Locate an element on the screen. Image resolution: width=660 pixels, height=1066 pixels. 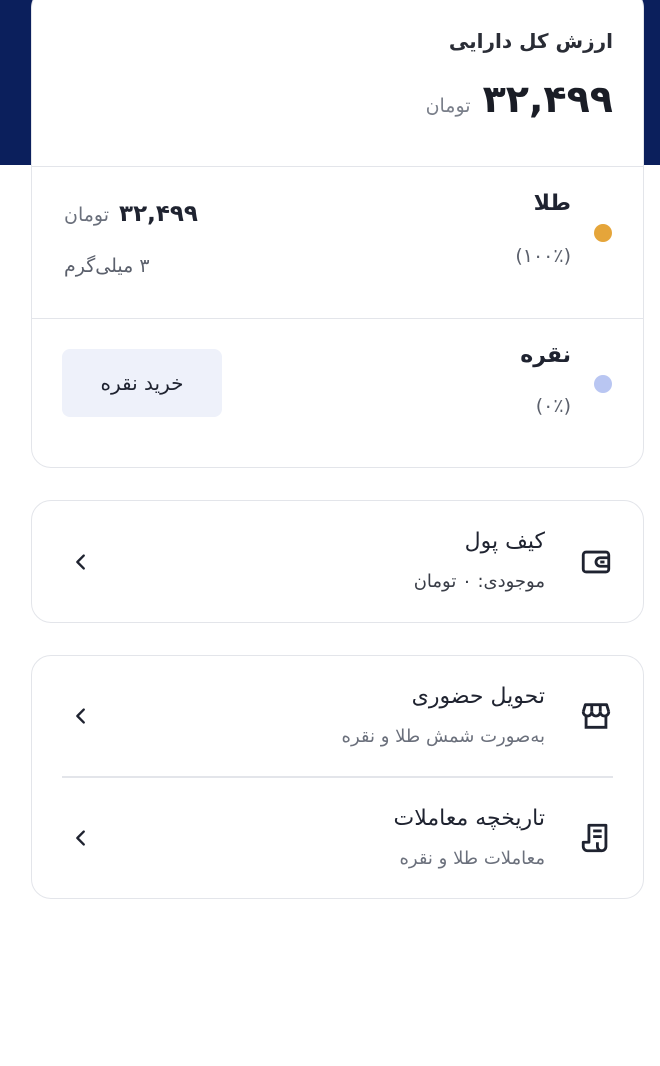
wallet-title: کیف پول is located at coordinates (504, 541).